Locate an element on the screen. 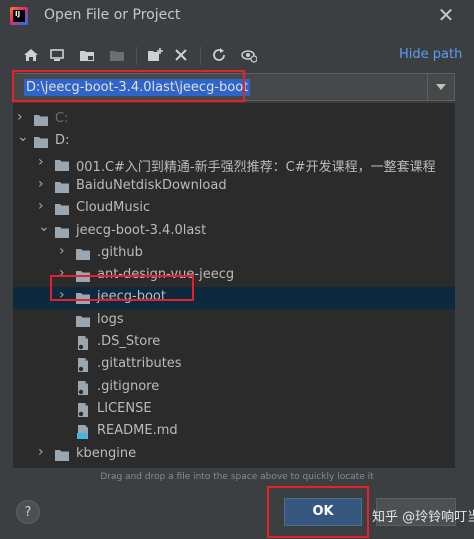 The width and height of the screenshot is (474, 539). show-hidden-button is located at coordinates (249, 55).